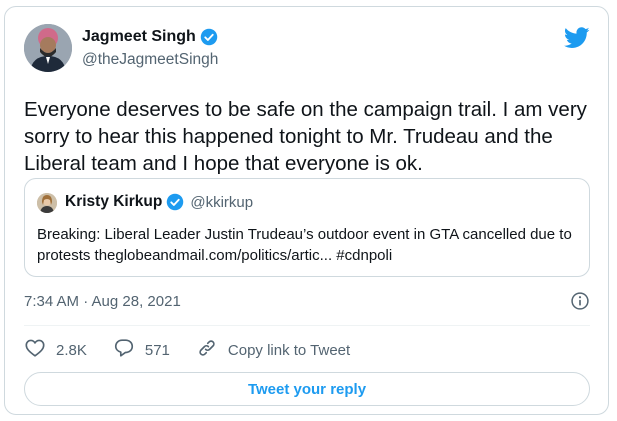  I want to click on twitter-bird-icon, so click(576, 40).